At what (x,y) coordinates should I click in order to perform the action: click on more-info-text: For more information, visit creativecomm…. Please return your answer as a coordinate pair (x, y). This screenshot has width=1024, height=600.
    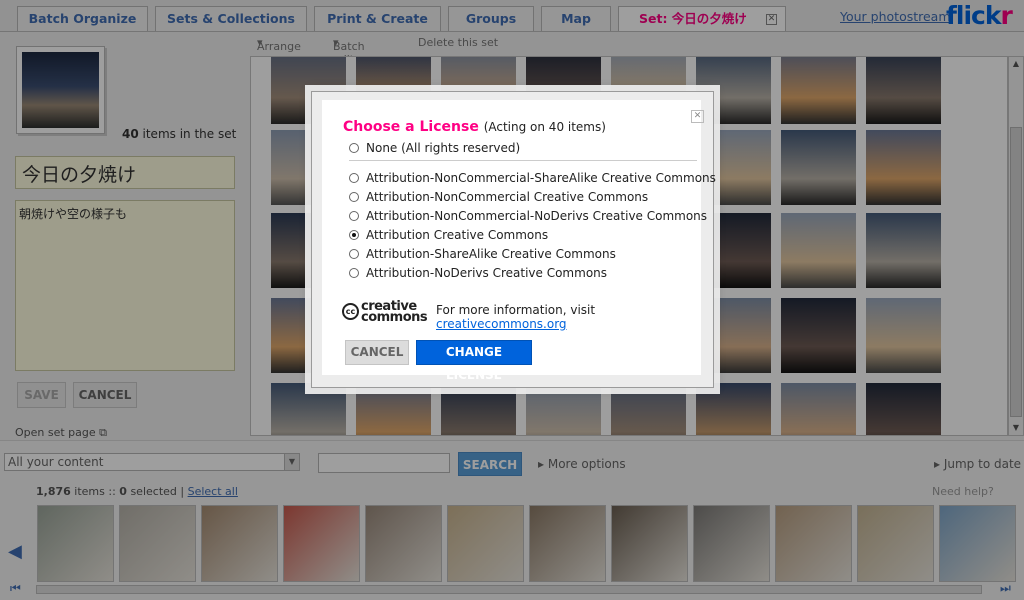
    Looking at the image, I should click on (568, 317).